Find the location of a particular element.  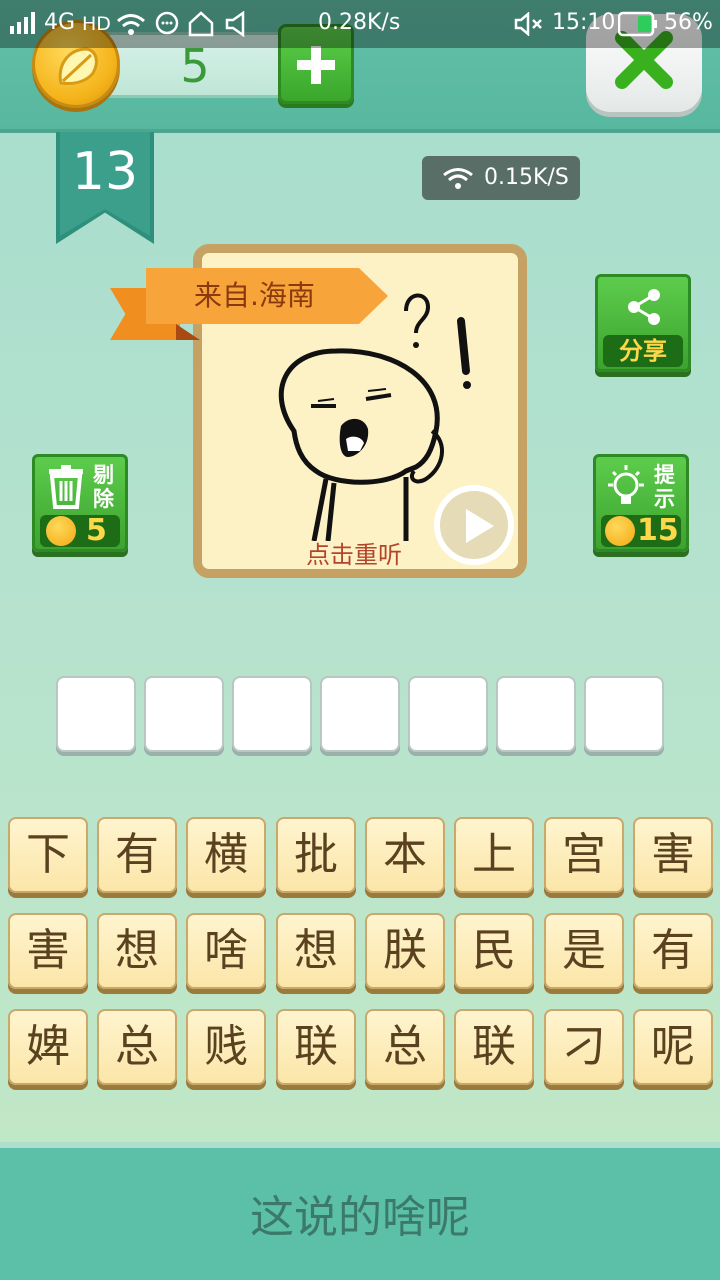

char-tile: 婢 is located at coordinates (48, 1047).